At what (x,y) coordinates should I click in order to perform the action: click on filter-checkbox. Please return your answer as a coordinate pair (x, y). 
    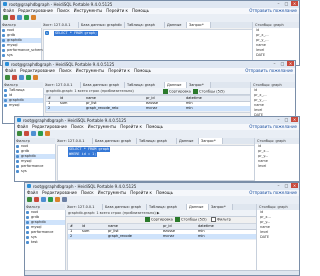
    Looking at the image, I should click on (213, 219).